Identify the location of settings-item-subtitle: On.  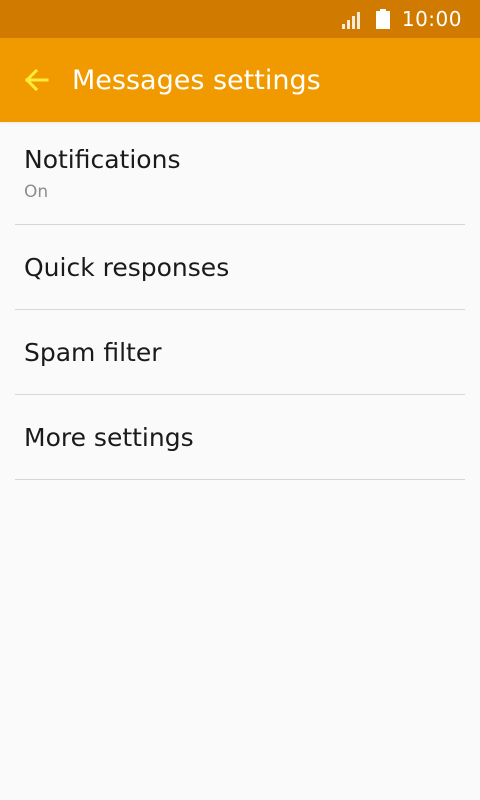
(36, 191).